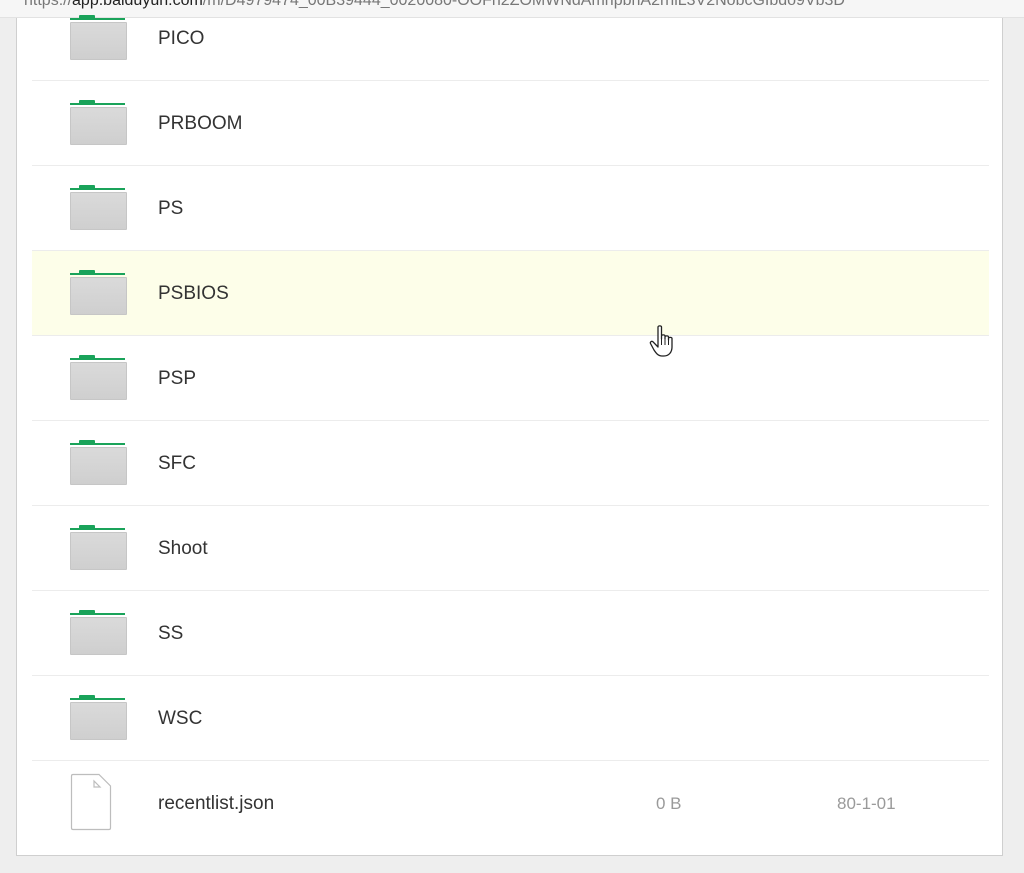  What do you see at coordinates (177, 379) in the screenshot?
I see `item-name: PSP` at bounding box center [177, 379].